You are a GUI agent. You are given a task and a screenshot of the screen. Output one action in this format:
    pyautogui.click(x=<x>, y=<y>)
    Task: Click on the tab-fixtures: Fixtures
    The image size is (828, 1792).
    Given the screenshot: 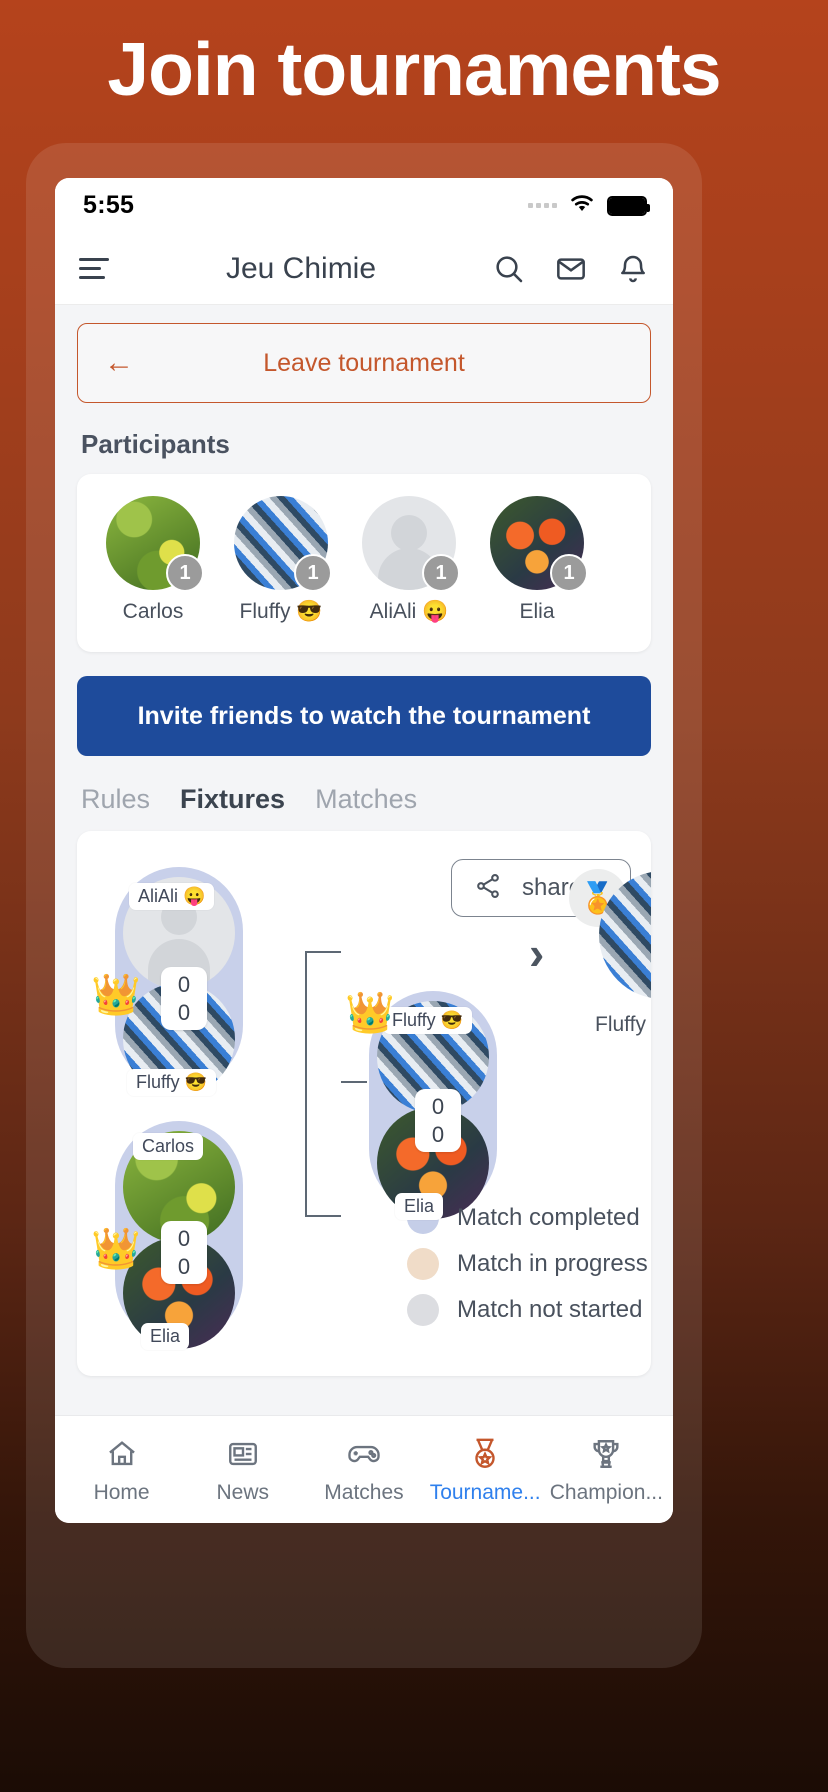 What is the action you would take?
    pyautogui.click(x=232, y=799)
    